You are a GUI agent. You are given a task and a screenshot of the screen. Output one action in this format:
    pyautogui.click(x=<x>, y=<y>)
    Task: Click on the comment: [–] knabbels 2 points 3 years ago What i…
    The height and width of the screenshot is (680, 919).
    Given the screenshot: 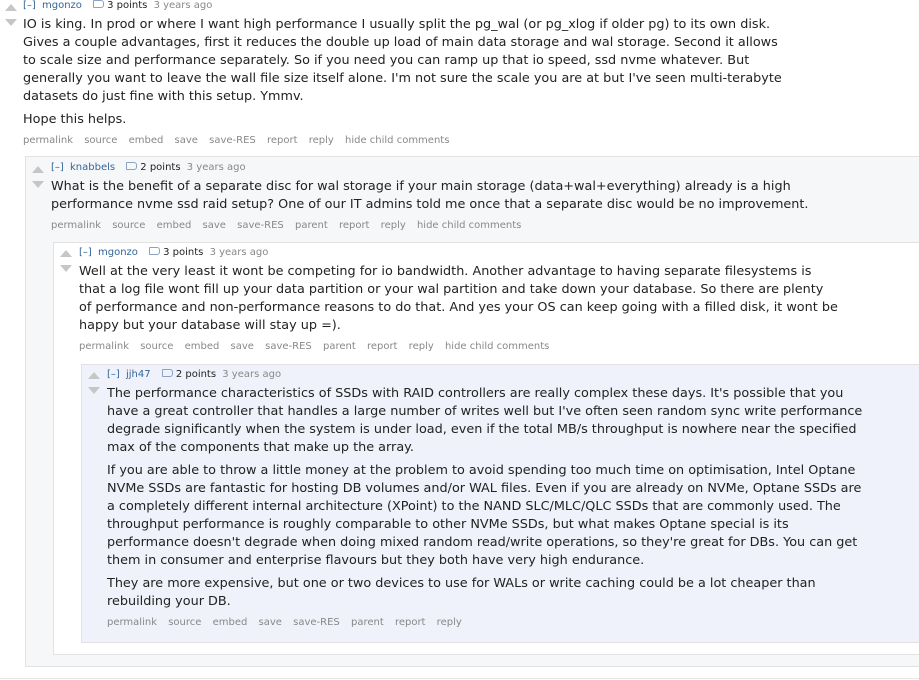 What is the action you would take?
    pyautogui.click(x=431, y=197)
    